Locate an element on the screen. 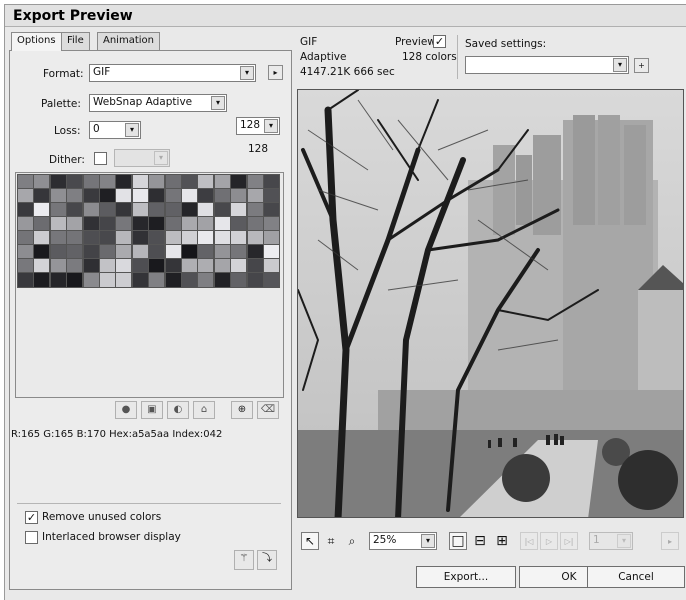  export-wizard-icon: ⤵ is located at coordinates (267, 560).